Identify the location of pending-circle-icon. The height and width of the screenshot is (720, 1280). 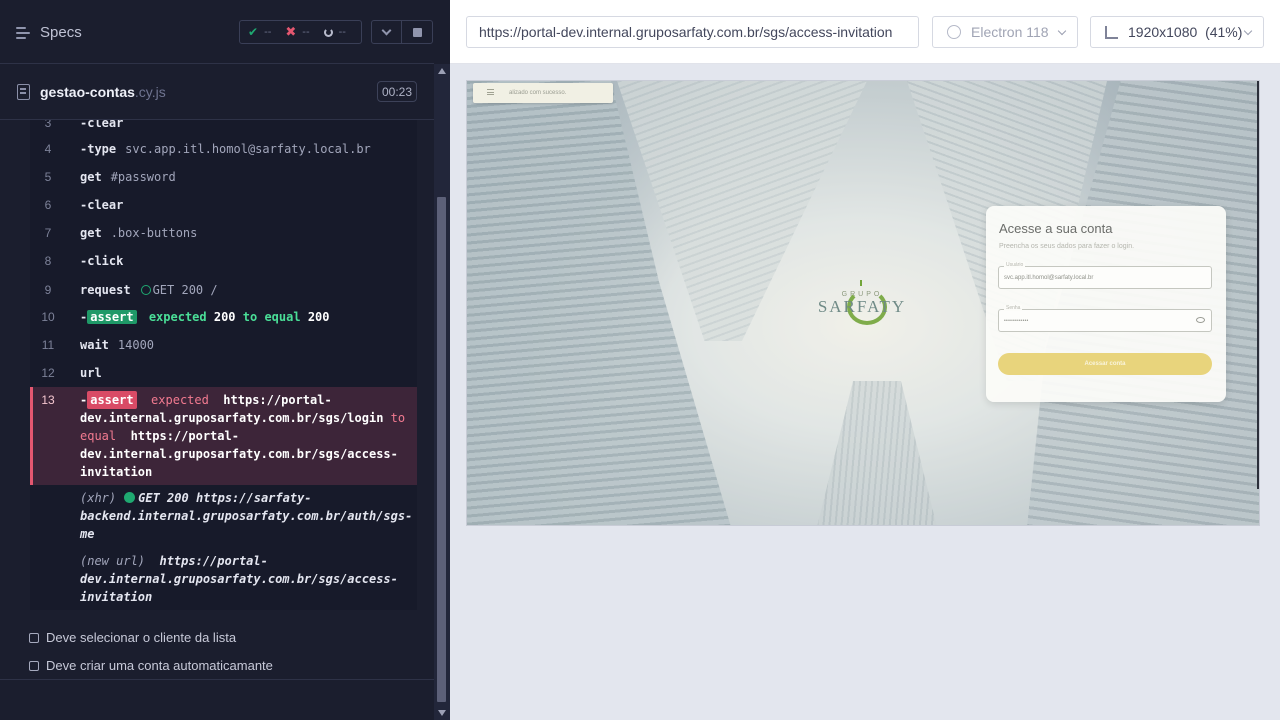
(145, 290).